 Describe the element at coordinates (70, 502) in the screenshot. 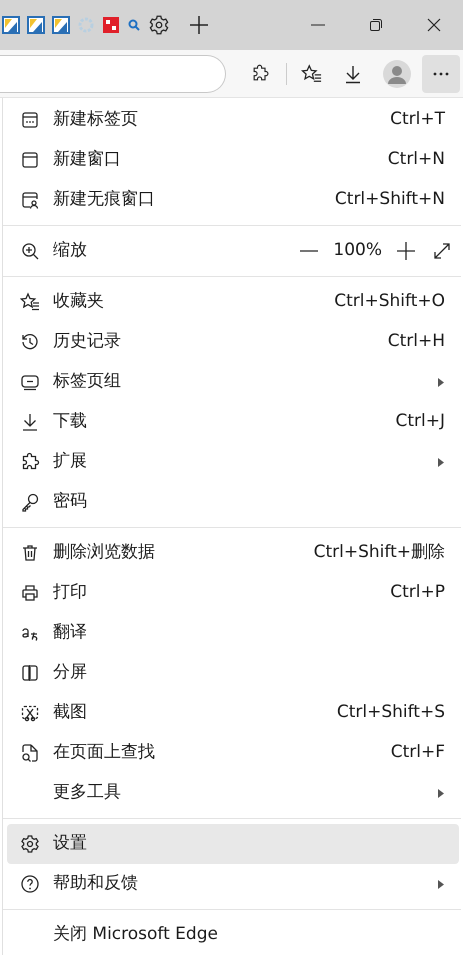

I see `menu-label: 密码` at that location.